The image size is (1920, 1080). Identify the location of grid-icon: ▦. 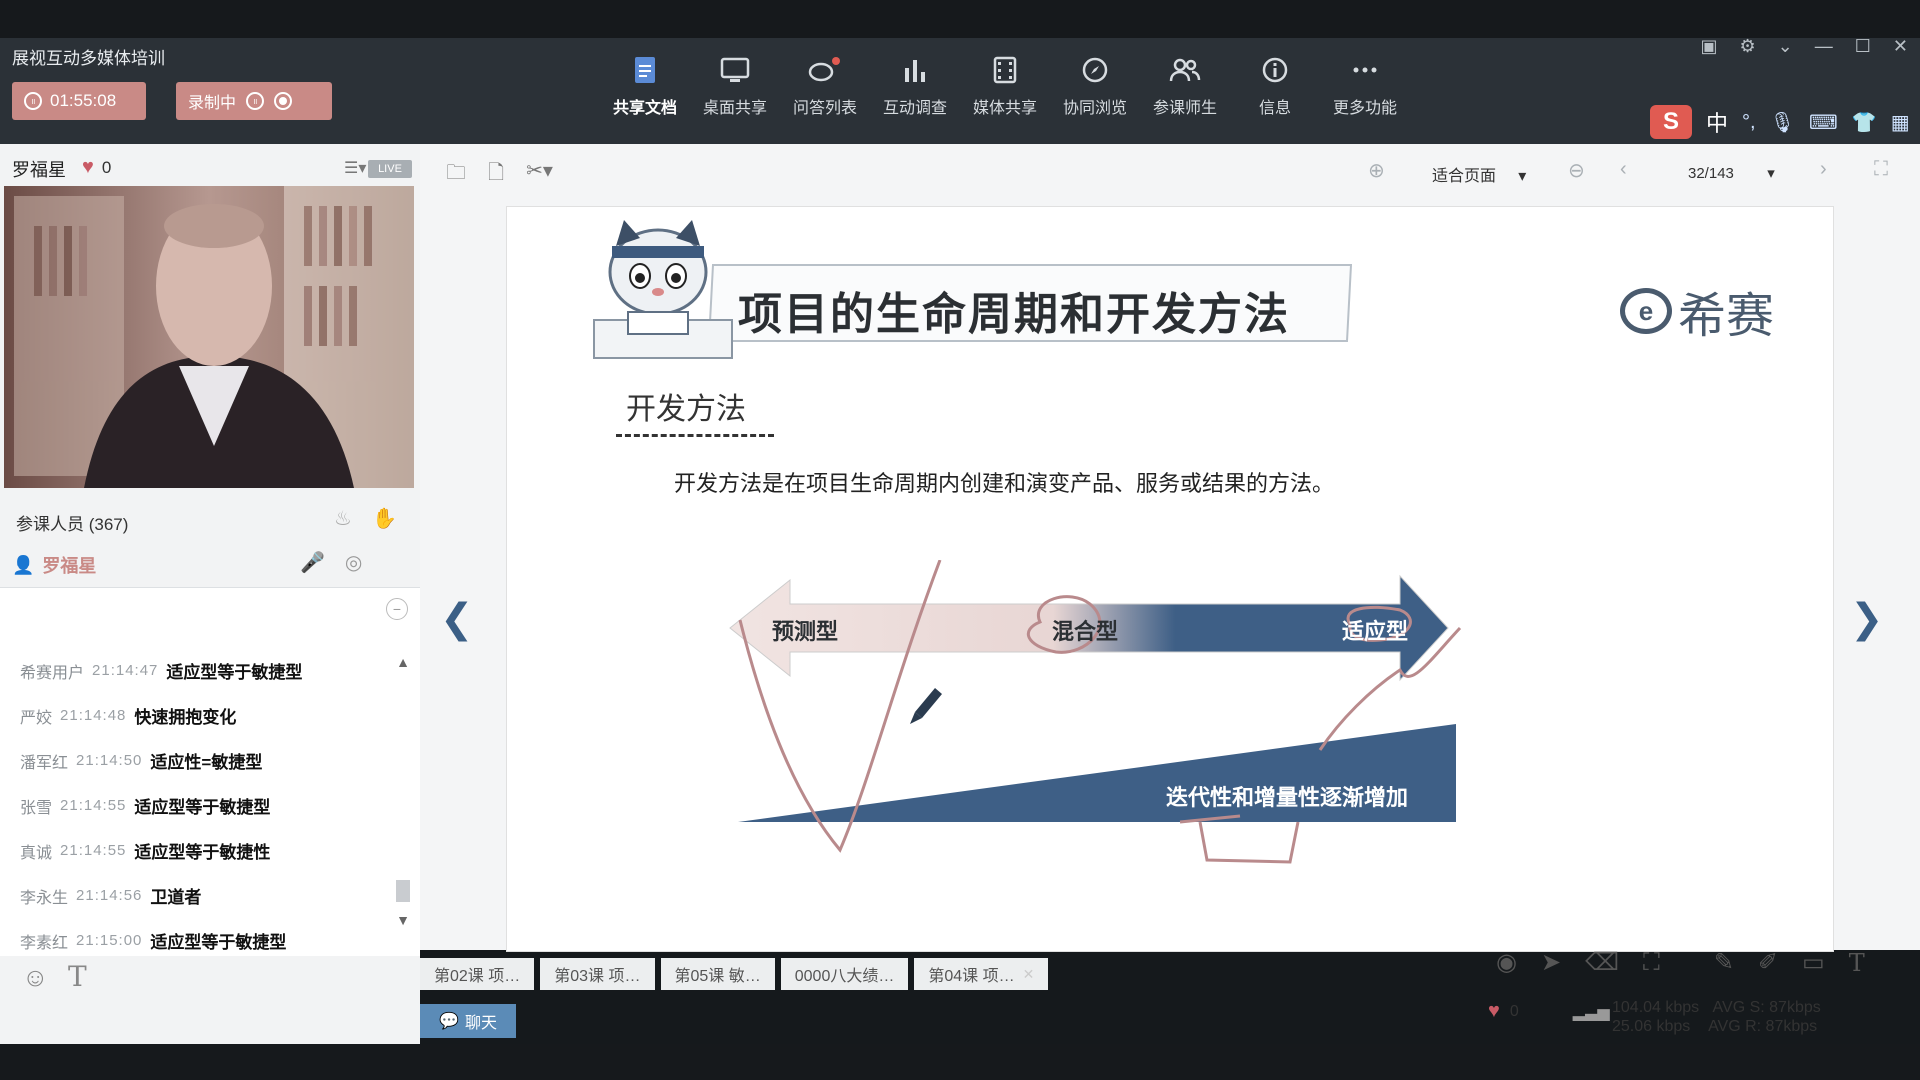
(1900, 122).